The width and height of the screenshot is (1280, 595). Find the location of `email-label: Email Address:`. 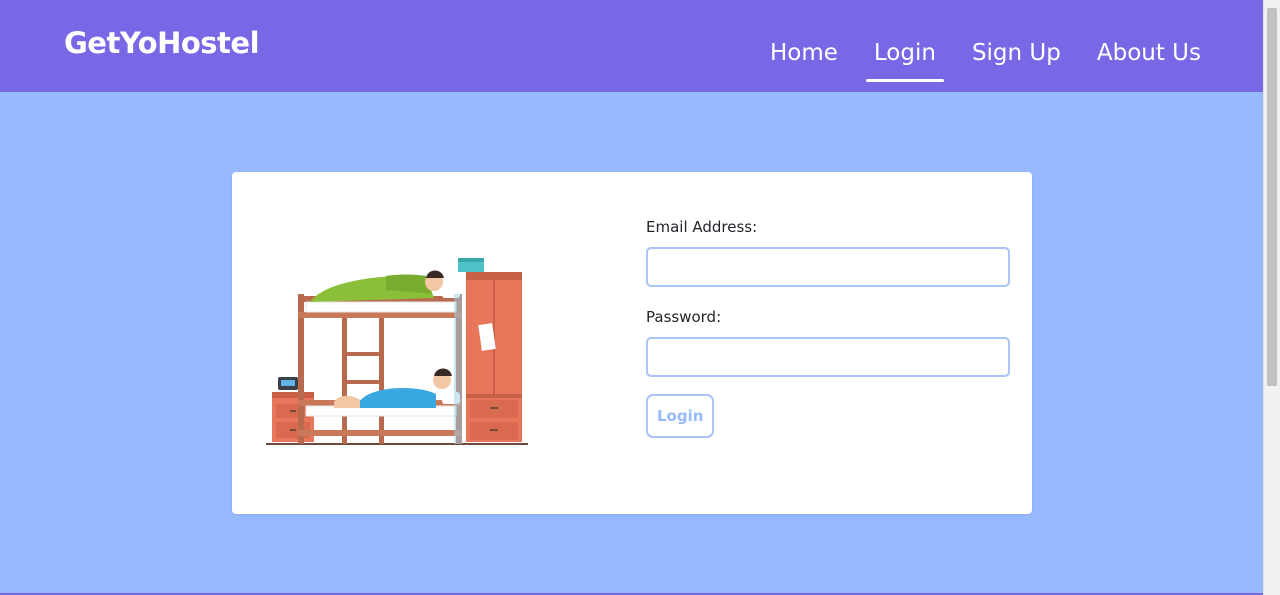

email-label: Email Address: is located at coordinates (702, 227).